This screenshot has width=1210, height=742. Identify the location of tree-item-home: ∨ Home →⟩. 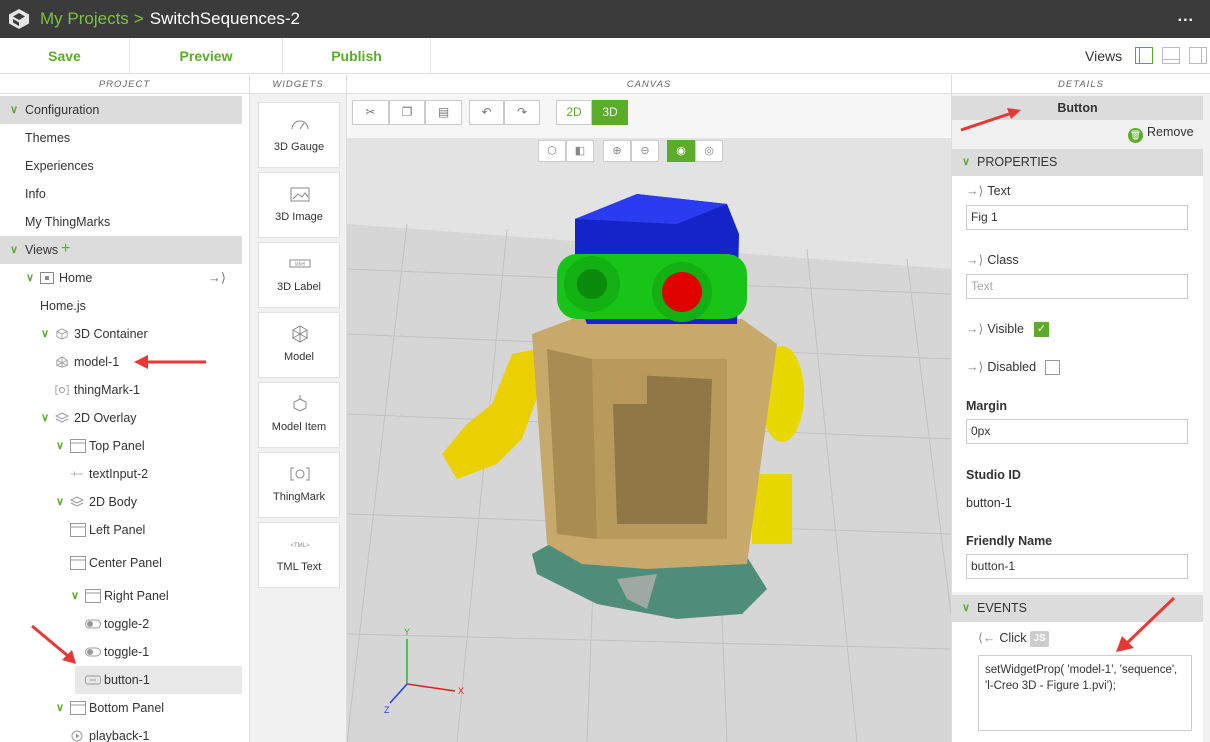
(121, 278).